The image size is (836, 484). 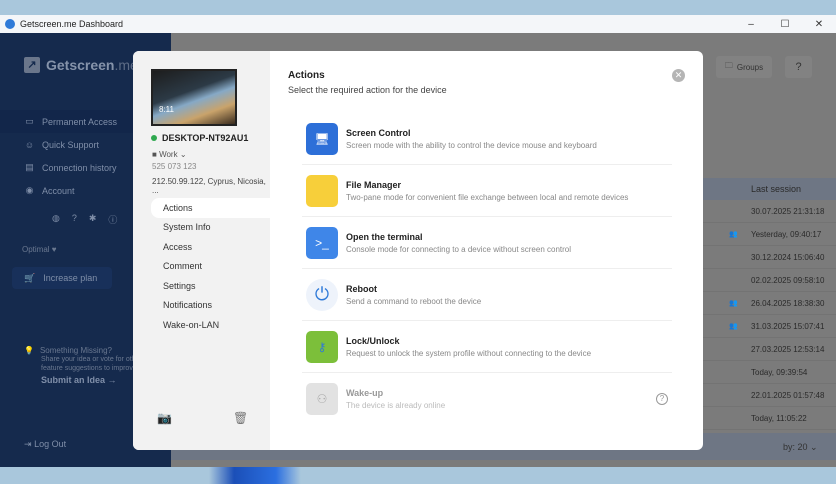 What do you see at coordinates (788, 257) in the screenshot?
I see `last-session-cell: 30.12.2024 15:06:40` at bounding box center [788, 257].